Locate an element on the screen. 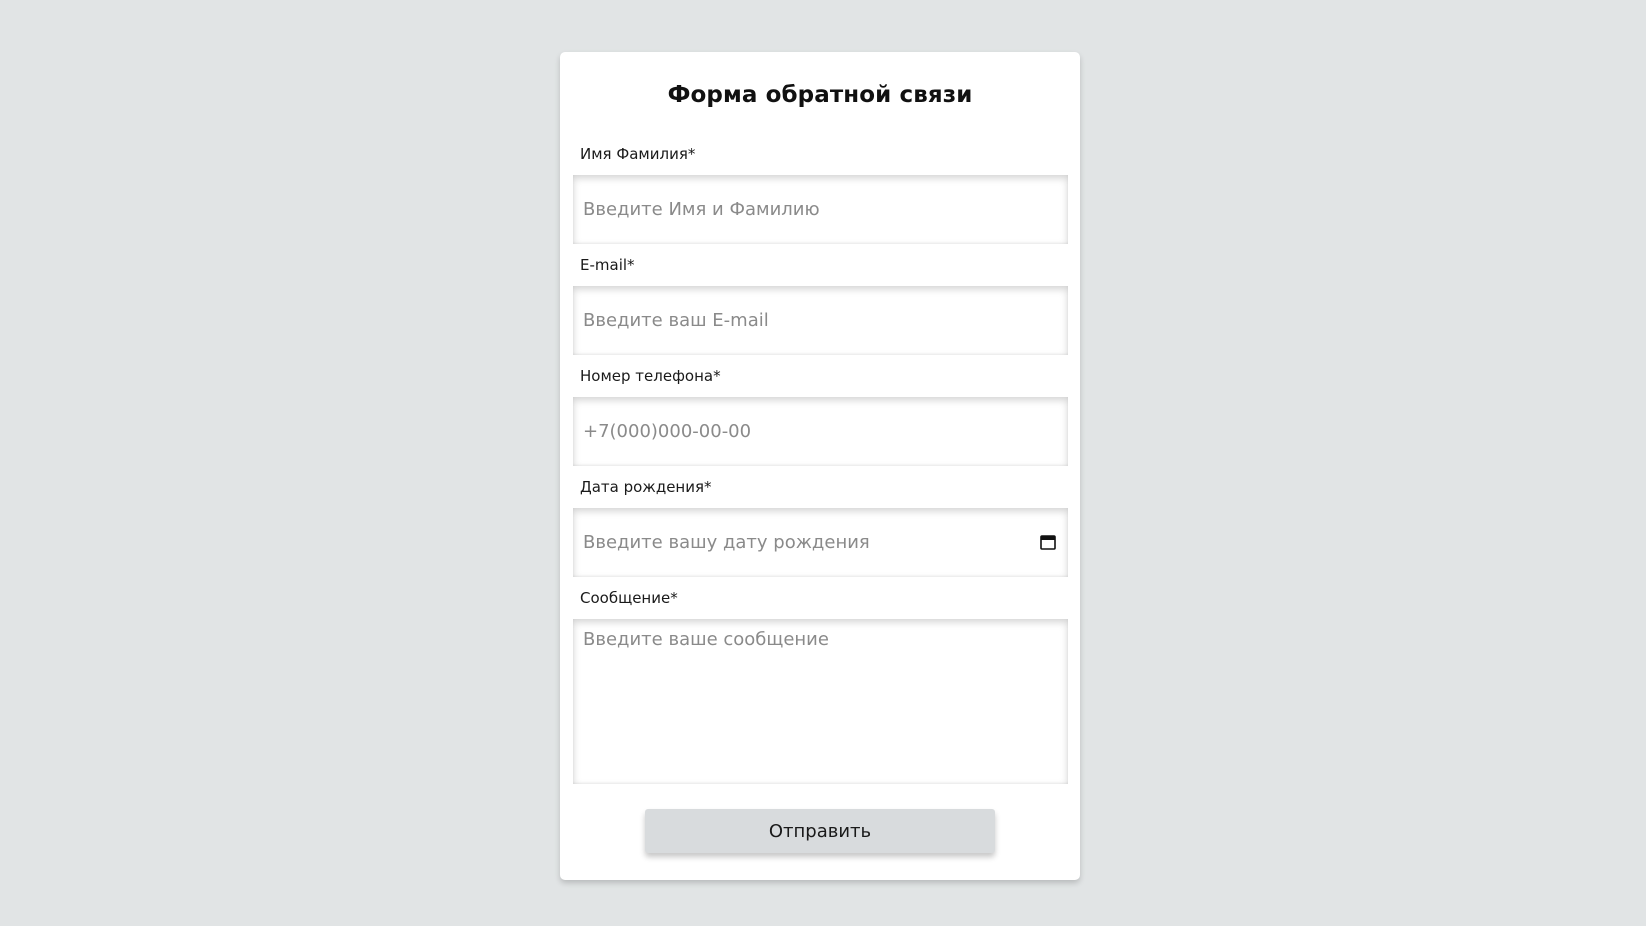  submit-button: Отправить is located at coordinates (820, 831).